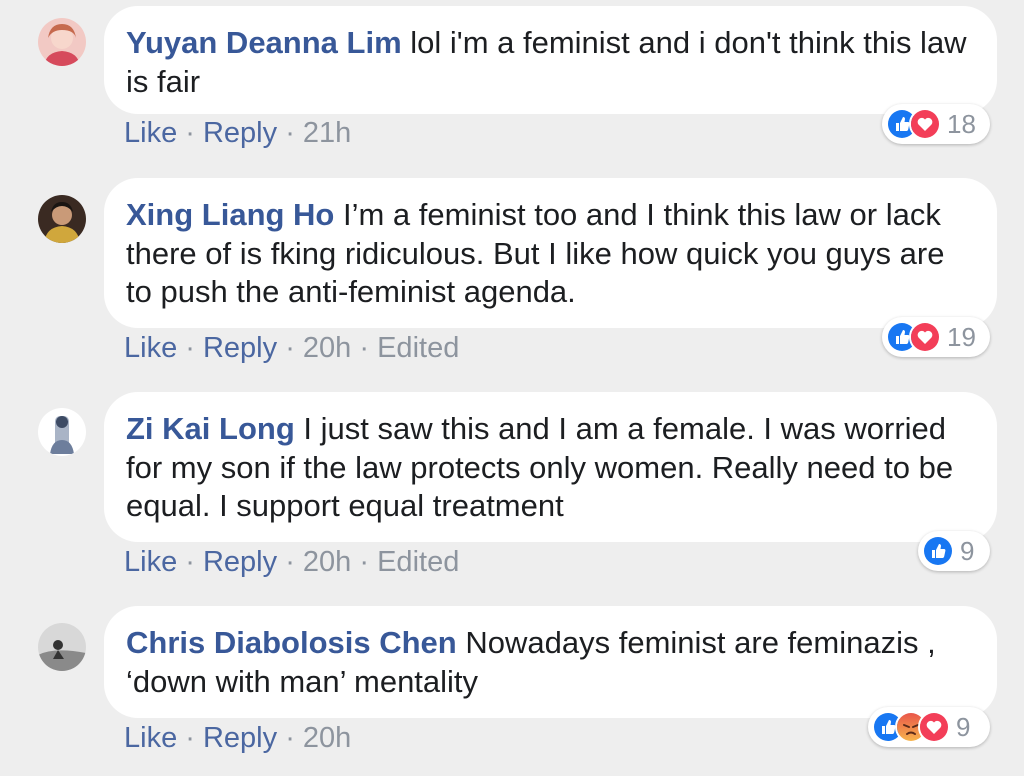 Image resolution: width=1024 pixels, height=776 pixels. What do you see at coordinates (327, 133) in the screenshot?
I see `timestamp: 21h` at bounding box center [327, 133].